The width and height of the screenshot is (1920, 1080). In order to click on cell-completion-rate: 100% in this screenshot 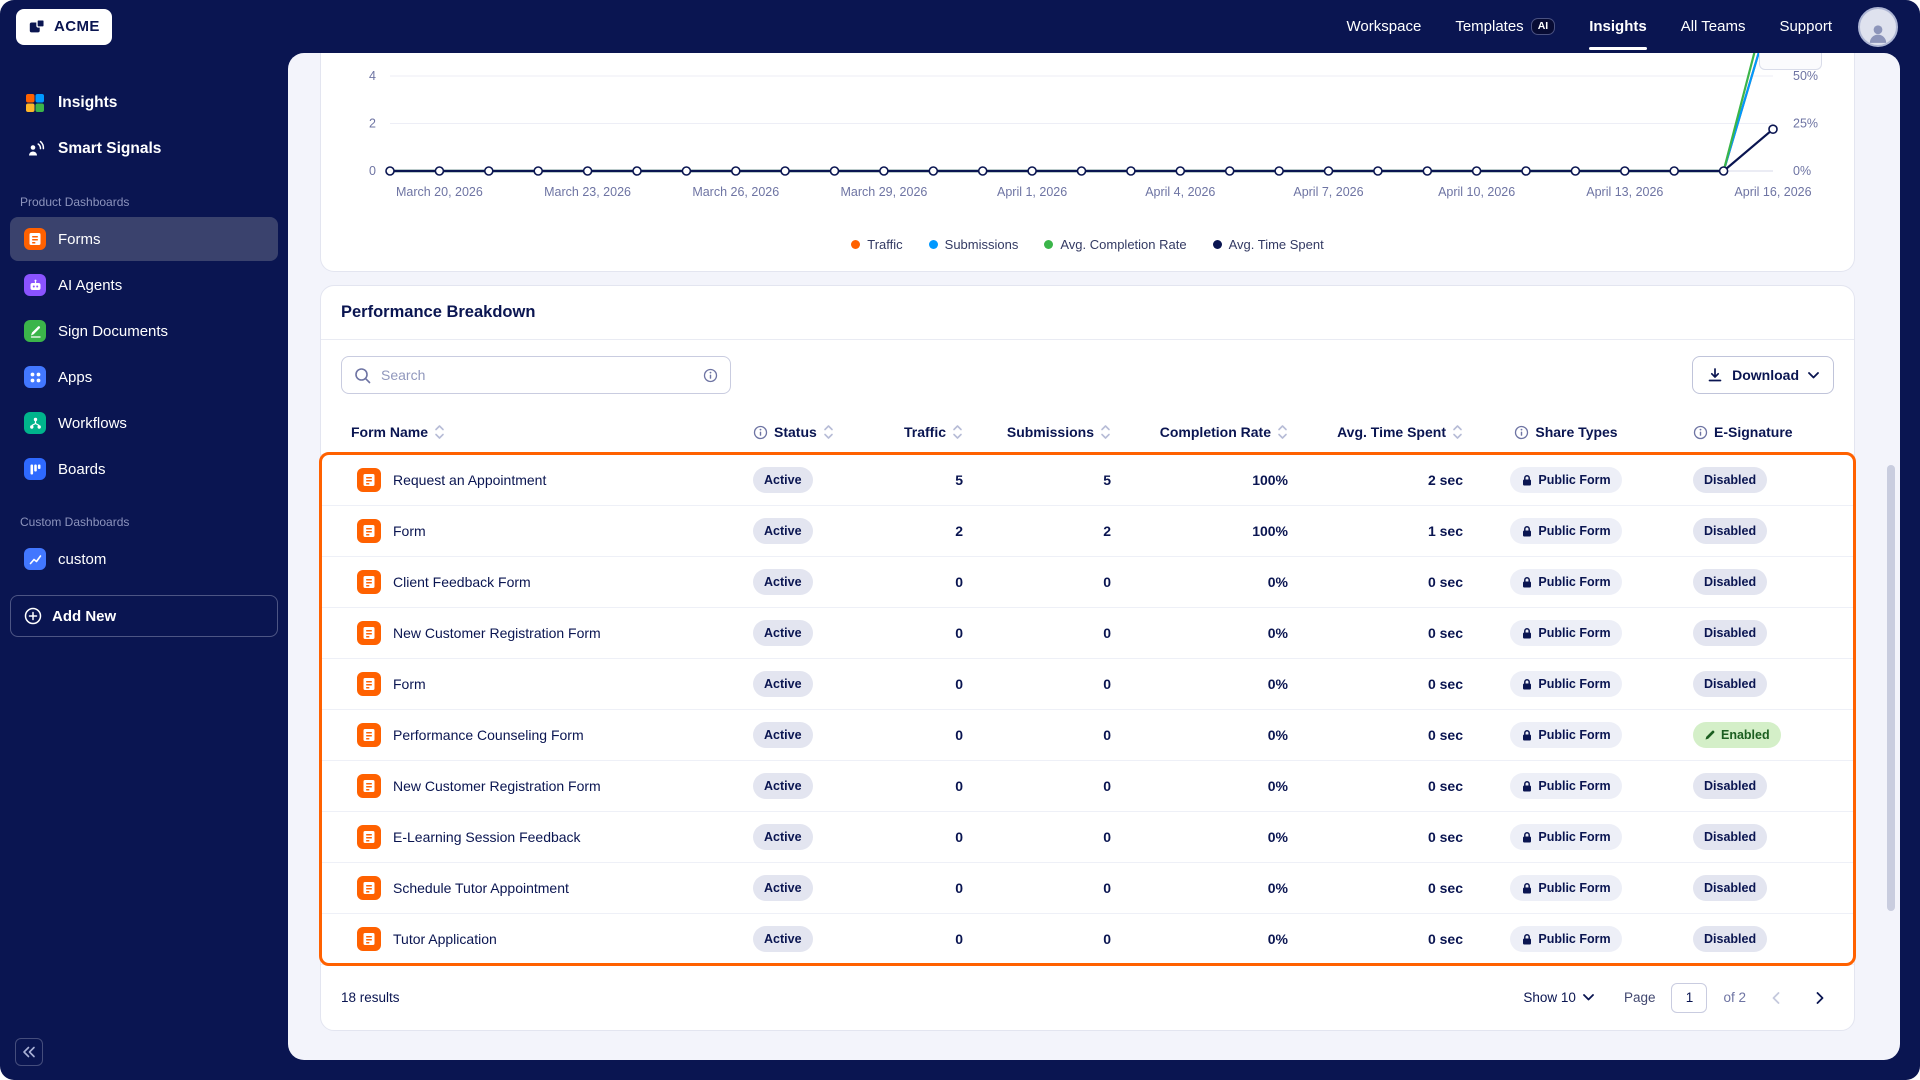, I will do `click(1270, 480)`.